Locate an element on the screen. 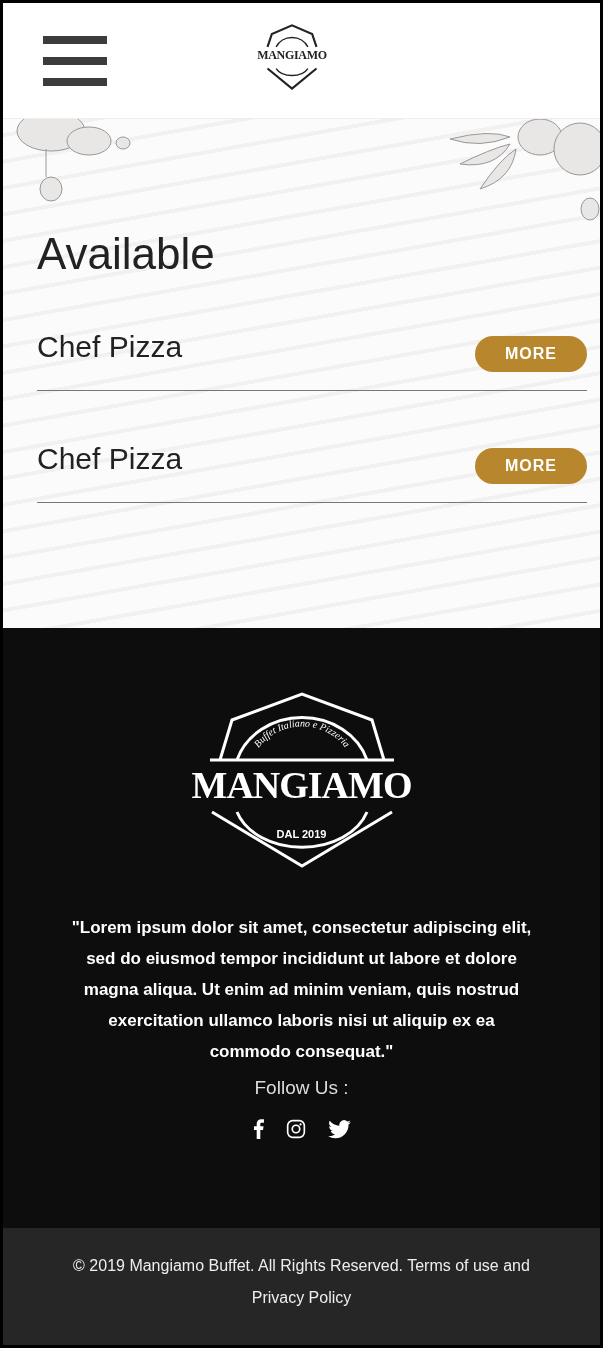 The height and width of the screenshot is (1348, 603). copyright-text: © 2019 Mangiamo Buffet. All Rights Reserved. Terms of use and Privacy Policy is located at coordinates (301, 1282).